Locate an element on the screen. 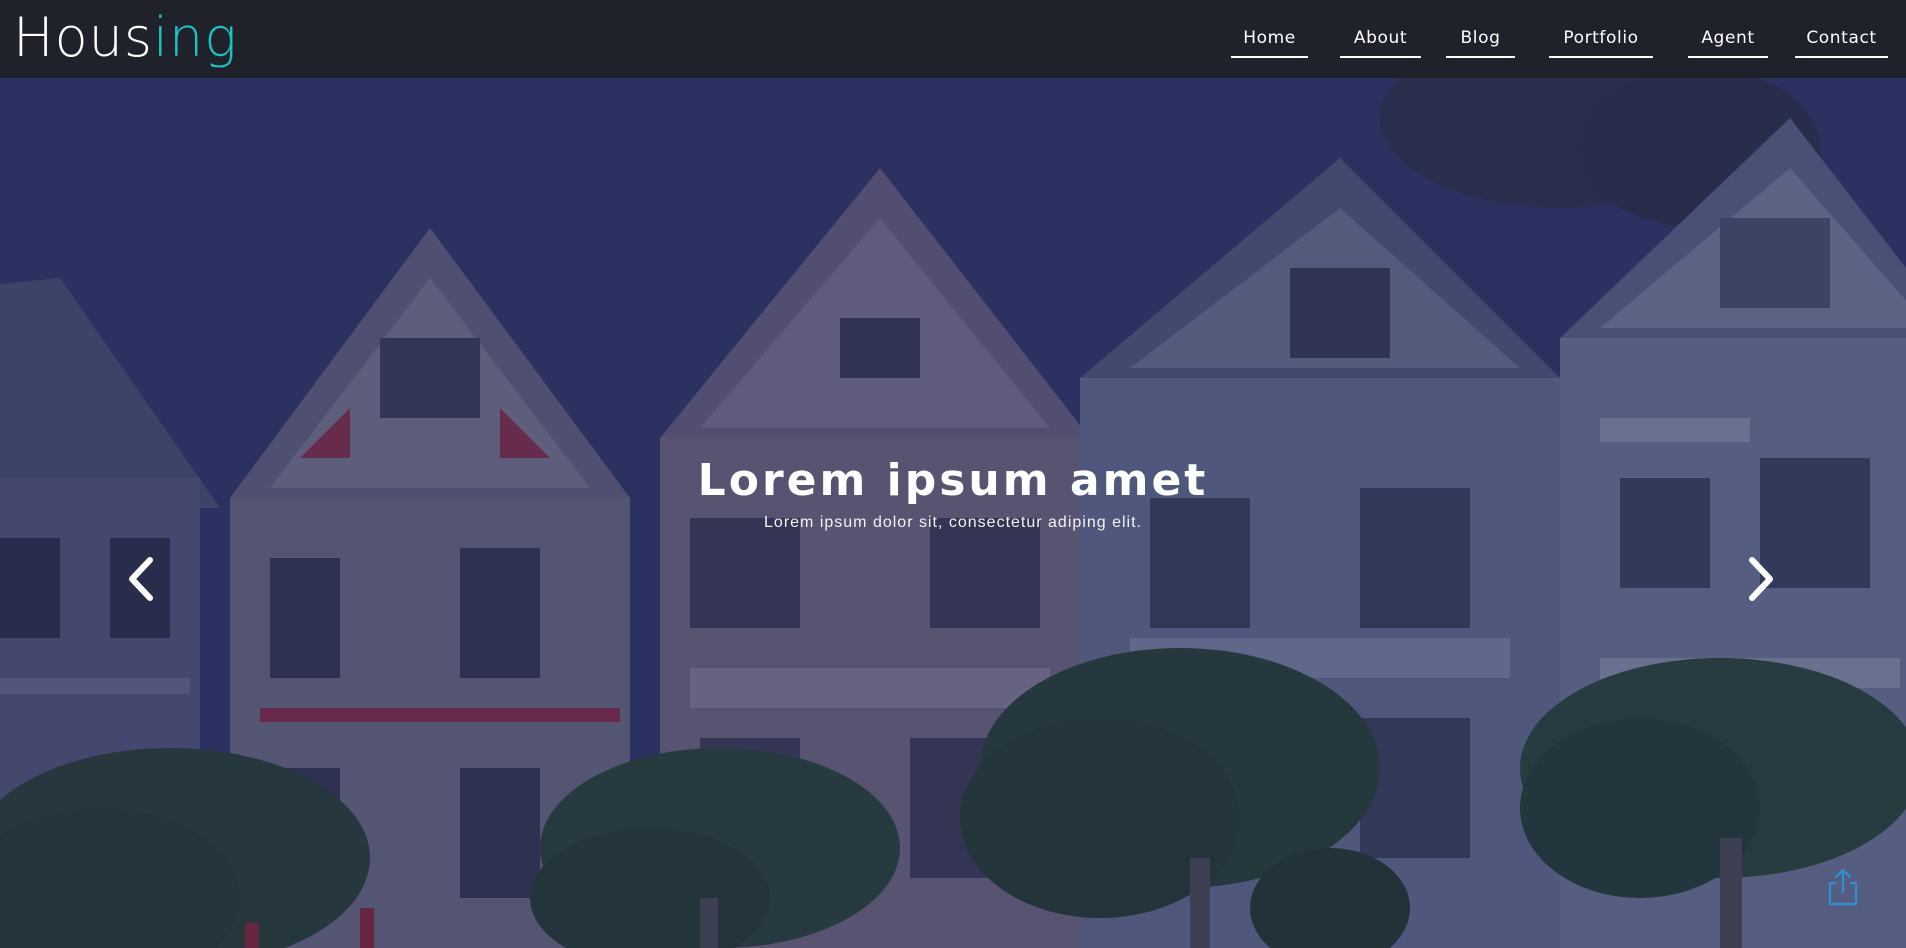 Image resolution: width=1906 pixels, height=948 pixels. carousel-next-button is located at coordinates (1760, 579).